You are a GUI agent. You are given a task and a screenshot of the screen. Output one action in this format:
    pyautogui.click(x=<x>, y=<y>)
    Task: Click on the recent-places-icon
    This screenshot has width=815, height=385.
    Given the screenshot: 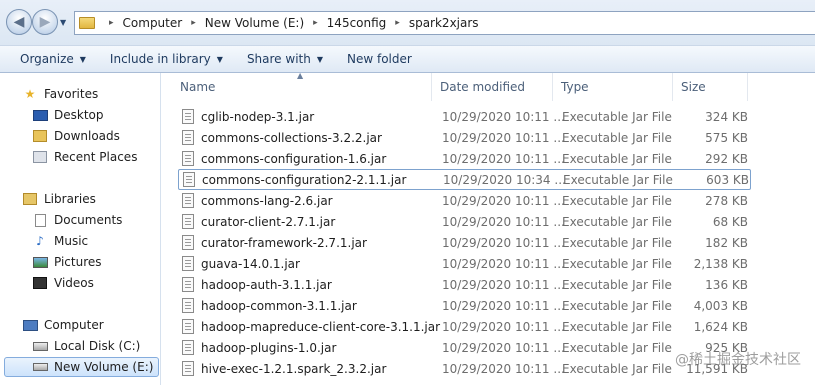 What is the action you would take?
    pyautogui.click(x=40, y=157)
    